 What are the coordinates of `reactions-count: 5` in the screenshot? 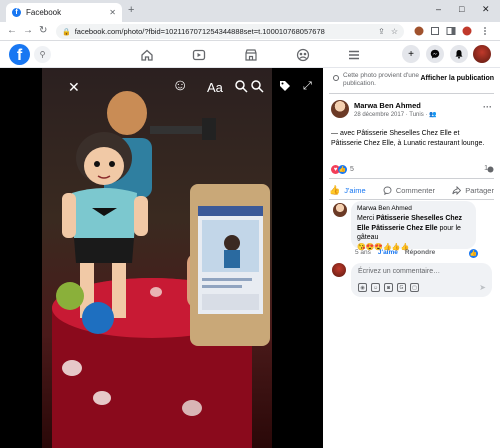 It's located at (352, 169).